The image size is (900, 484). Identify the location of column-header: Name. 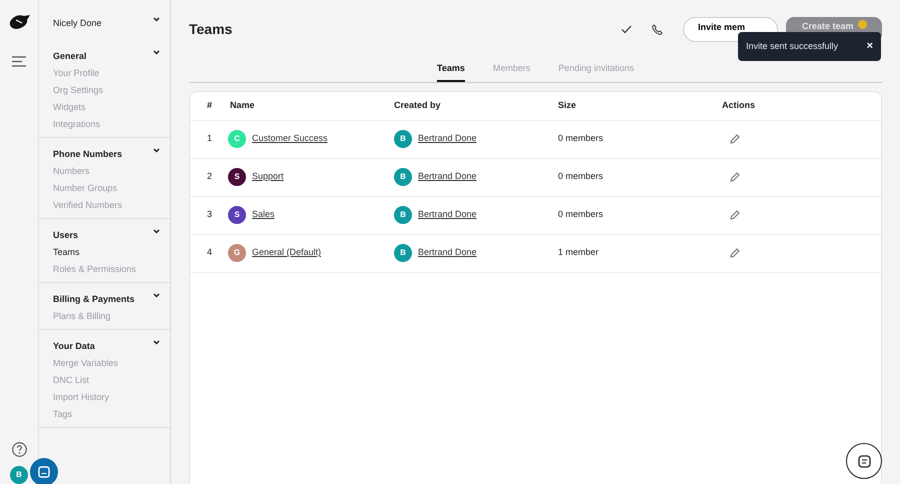
(242, 105).